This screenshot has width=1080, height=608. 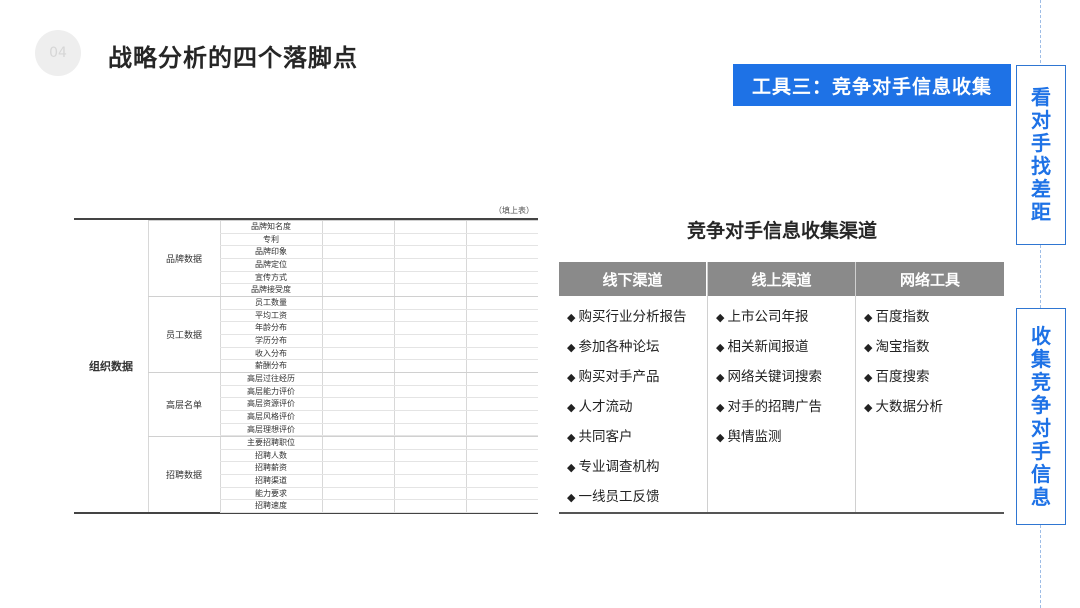 I want to click on list-item: 舆情监测, so click(x=786, y=437).